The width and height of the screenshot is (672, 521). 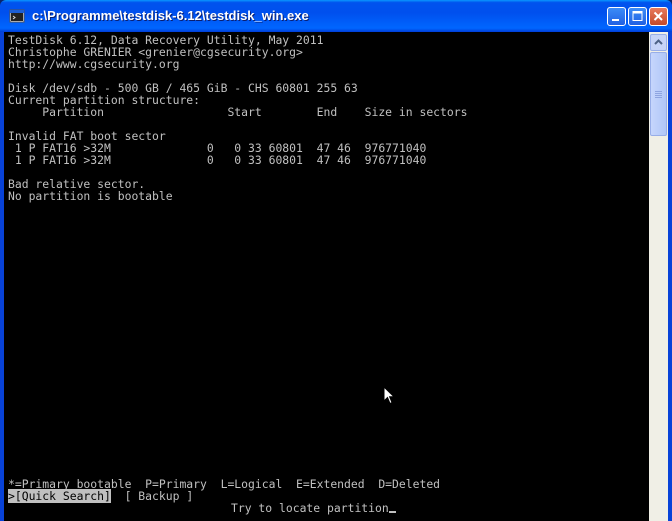 What do you see at coordinates (670, 276) in the screenshot?
I see `window-border-right` at bounding box center [670, 276].